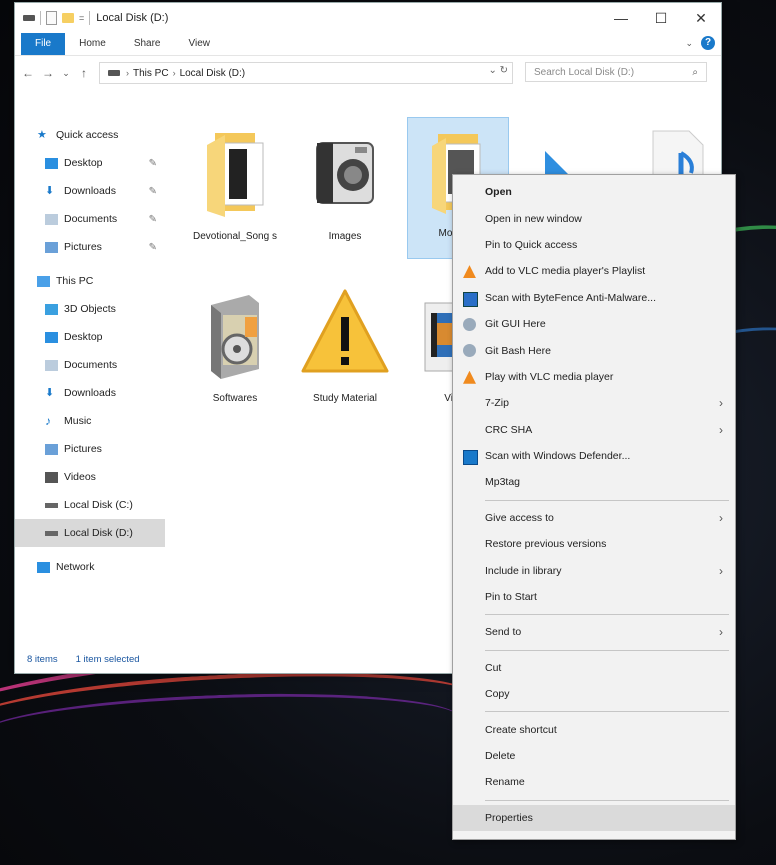 The image size is (776, 865). What do you see at coordinates (594, 729) in the screenshot?
I see `menu-item-create-shortcut: Create shortcut` at bounding box center [594, 729].